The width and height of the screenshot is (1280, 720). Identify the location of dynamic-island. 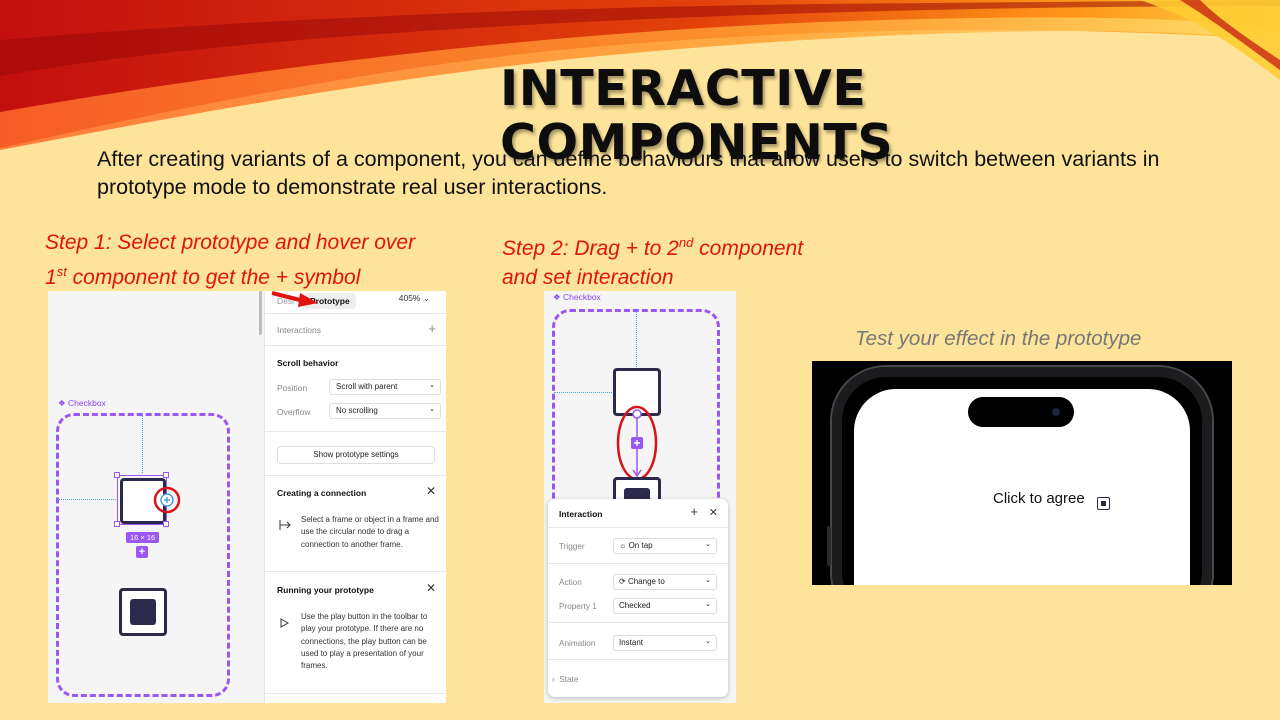
(1021, 412).